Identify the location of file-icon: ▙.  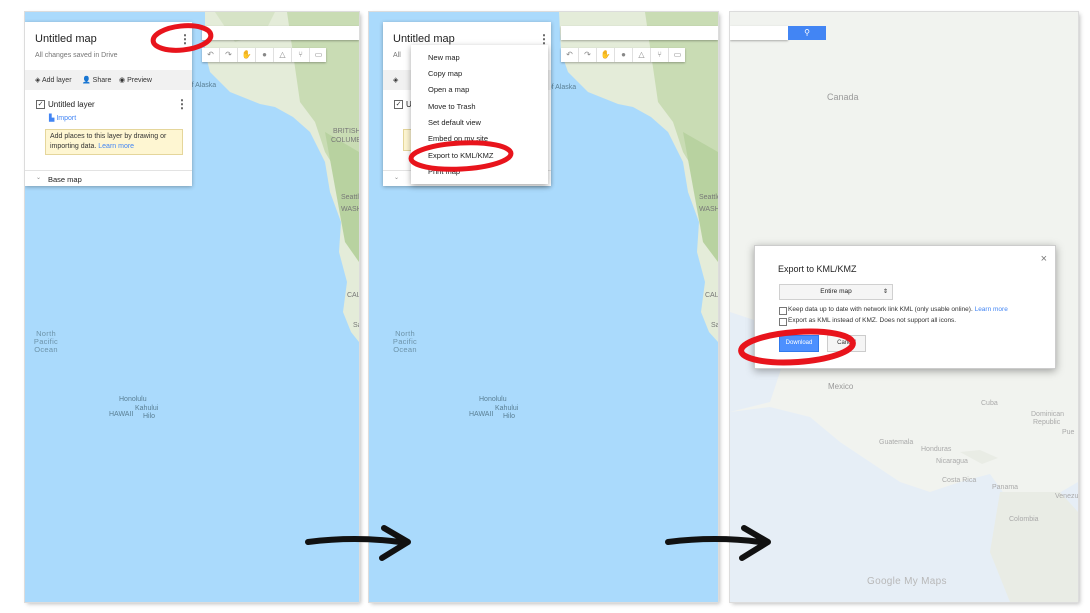
(52, 118).